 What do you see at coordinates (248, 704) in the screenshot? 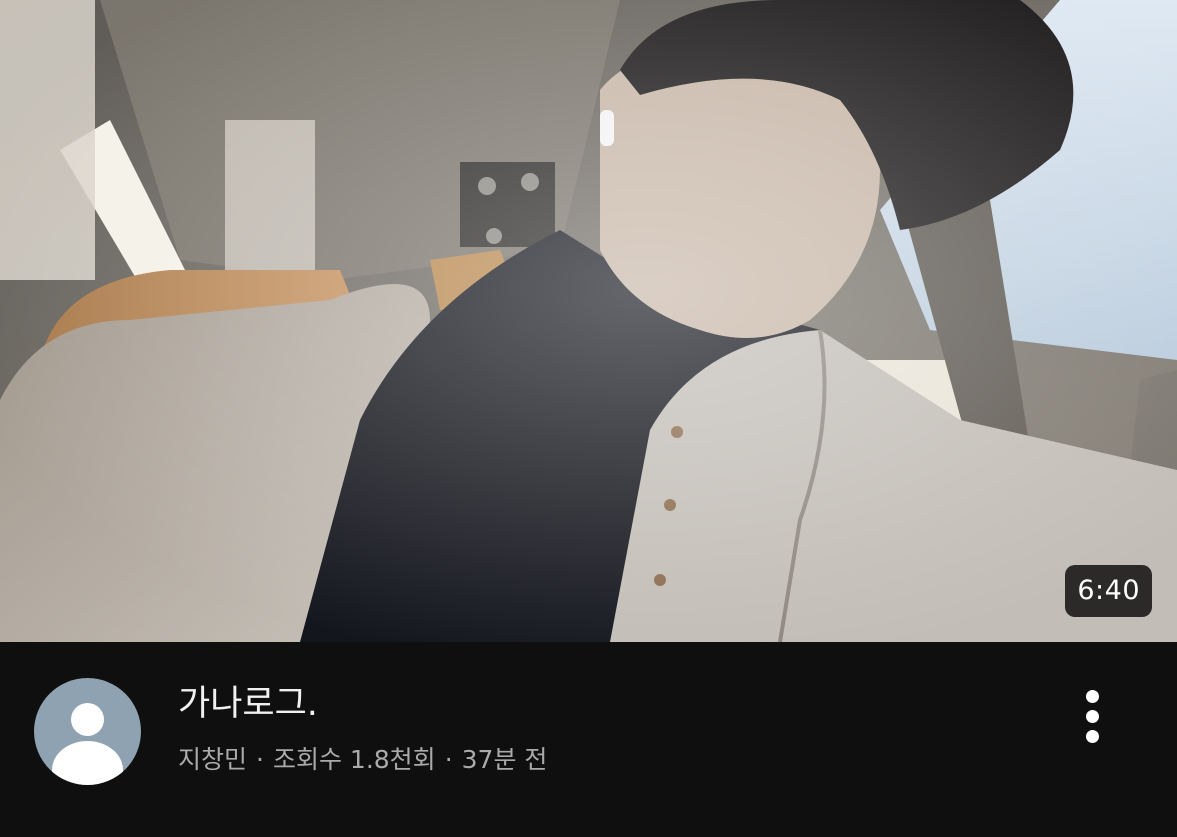
I see `video-title: 가나로그.` at bounding box center [248, 704].